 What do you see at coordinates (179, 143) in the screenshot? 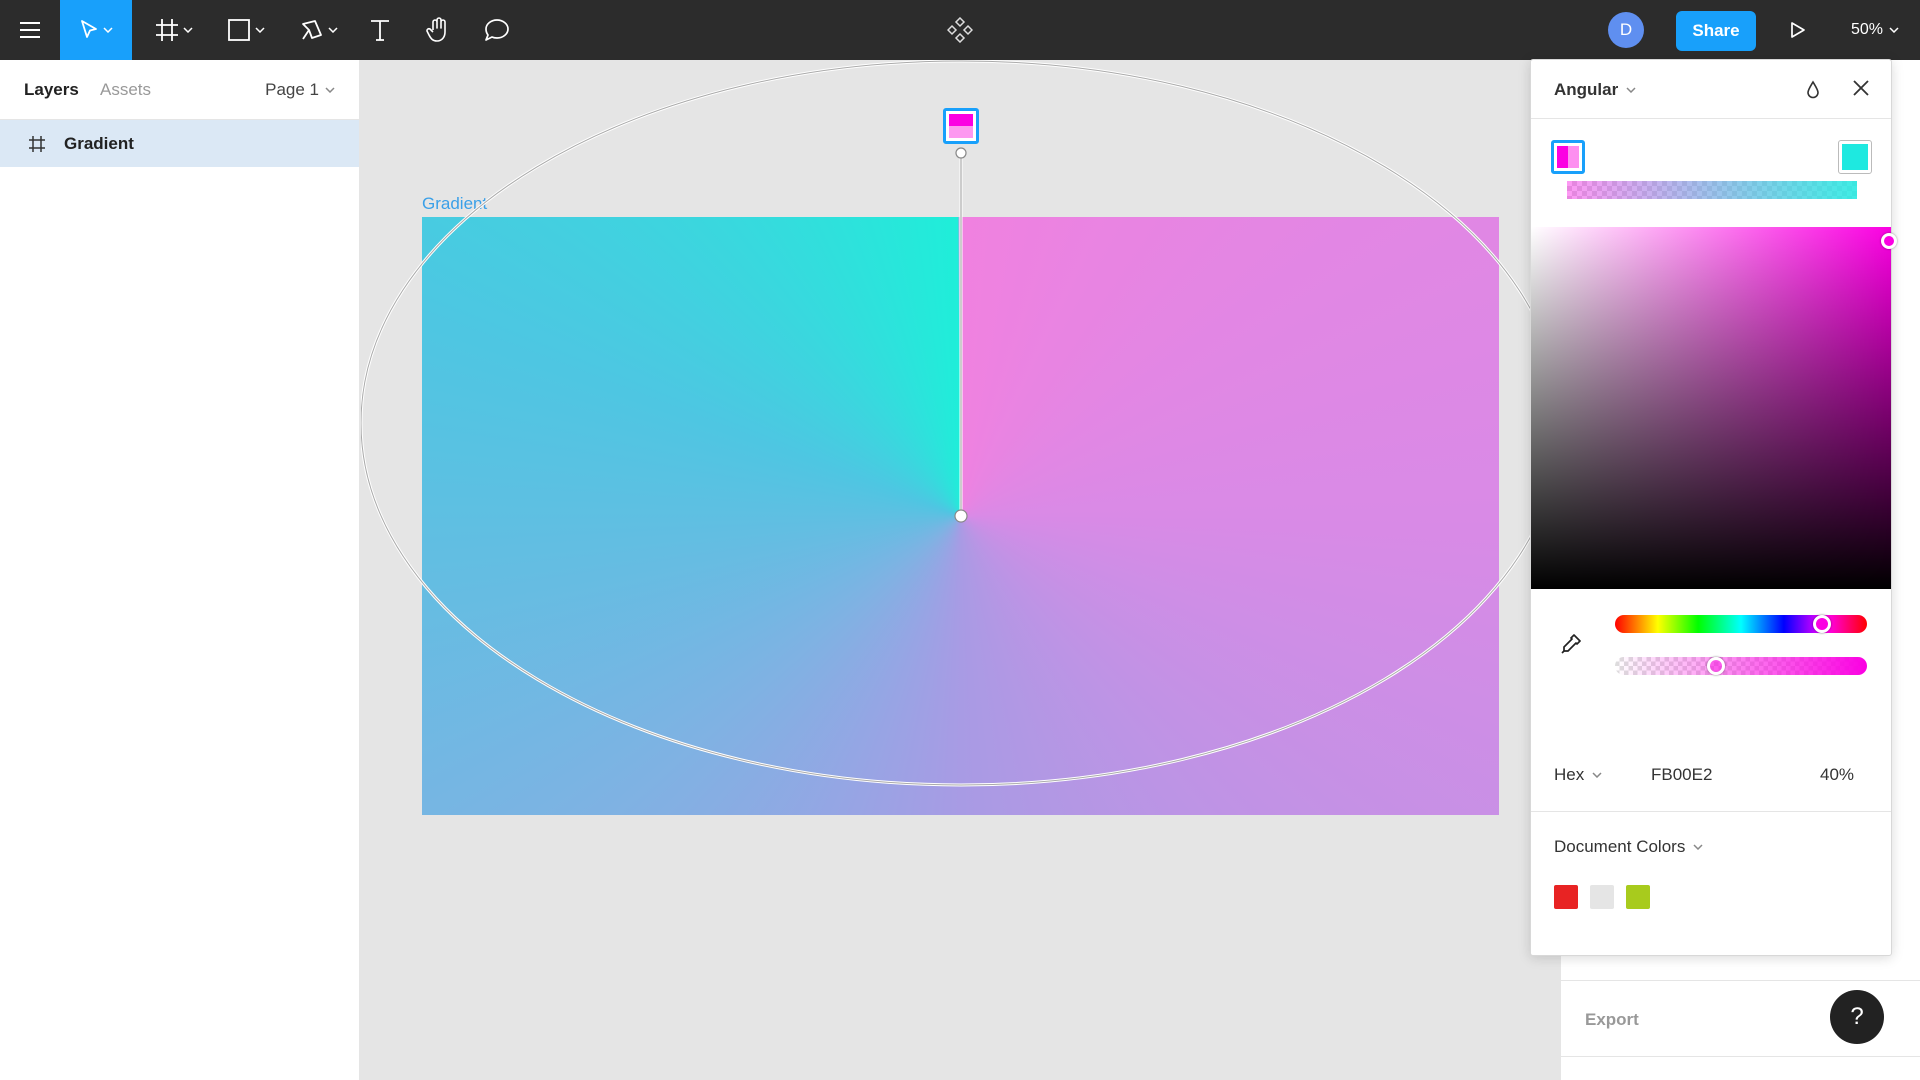
I see `layer-item-gradient: Gradient` at bounding box center [179, 143].